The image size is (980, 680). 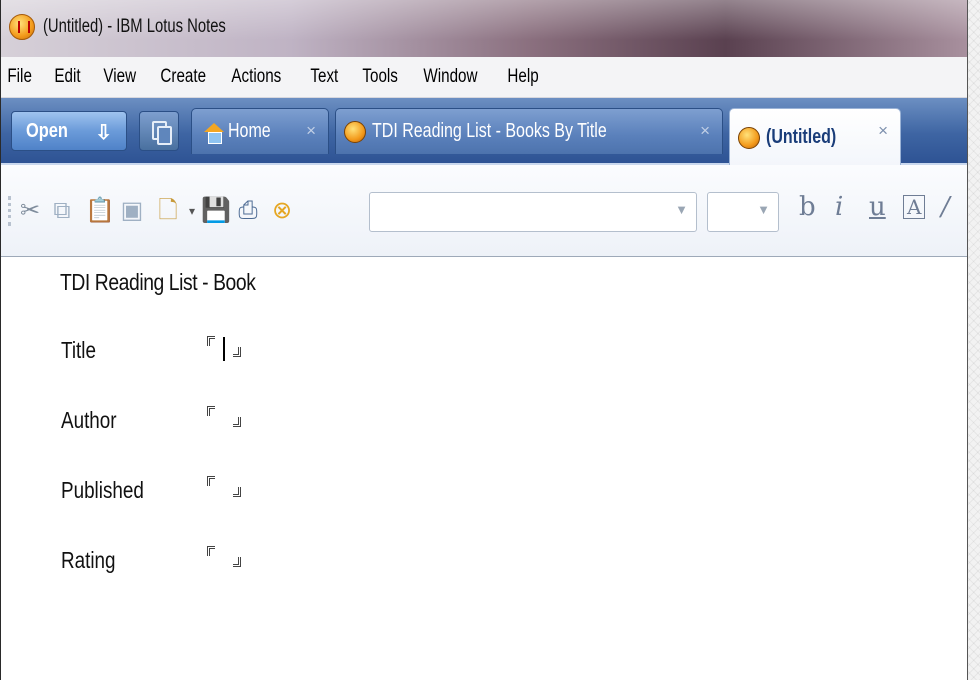 I want to click on lotus-notes-app-icon, so click(x=22, y=27).